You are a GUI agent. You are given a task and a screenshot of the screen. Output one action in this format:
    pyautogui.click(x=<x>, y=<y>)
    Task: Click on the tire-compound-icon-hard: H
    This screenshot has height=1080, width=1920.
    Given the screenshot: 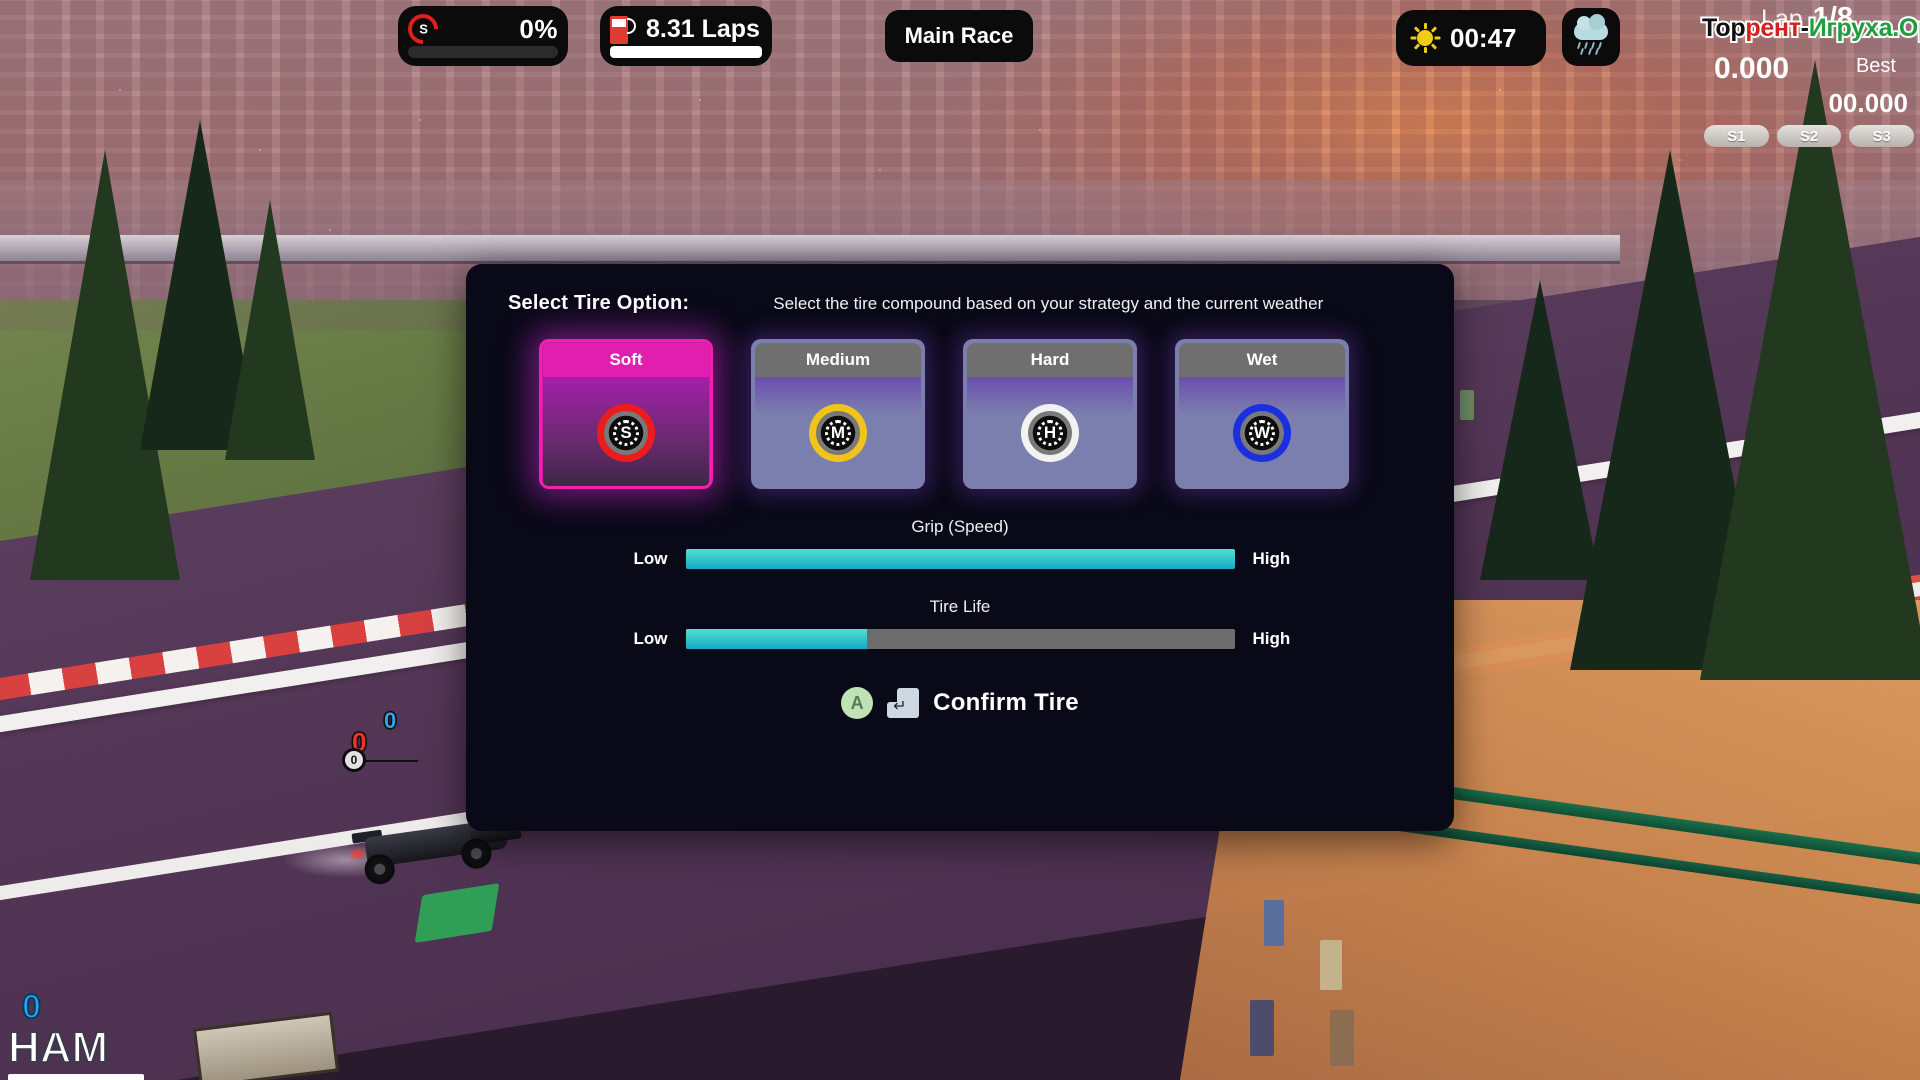 What is the action you would take?
    pyautogui.click(x=1050, y=433)
    